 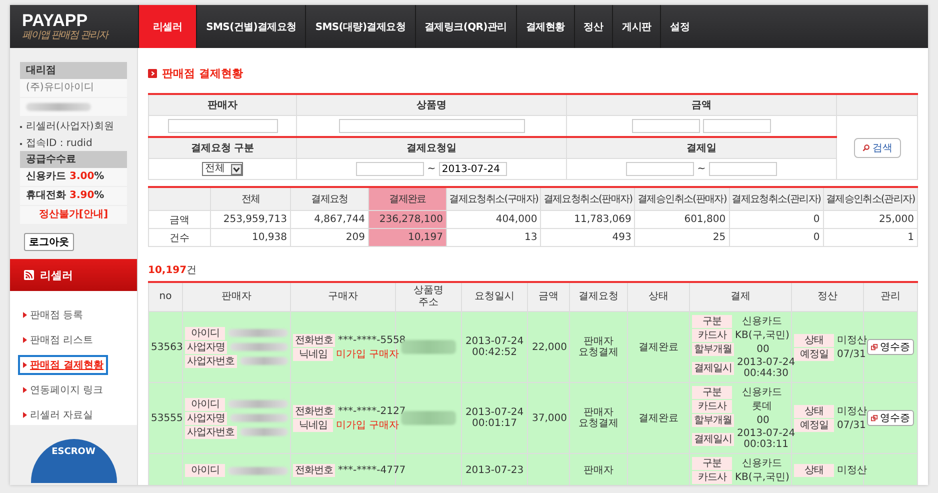 What do you see at coordinates (874, 347) in the screenshot?
I see `link-icon` at bounding box center [874, 347].